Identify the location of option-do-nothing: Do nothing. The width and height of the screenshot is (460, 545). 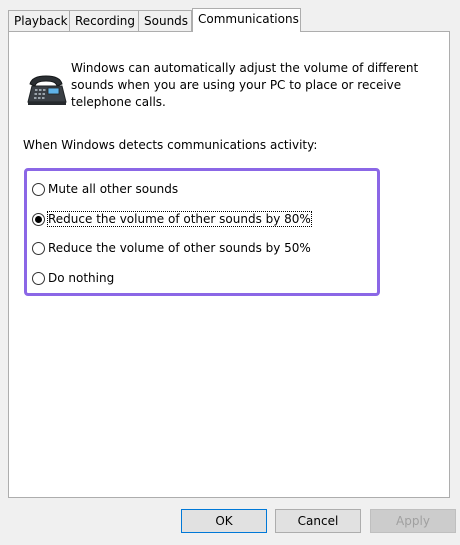
(73, 278).